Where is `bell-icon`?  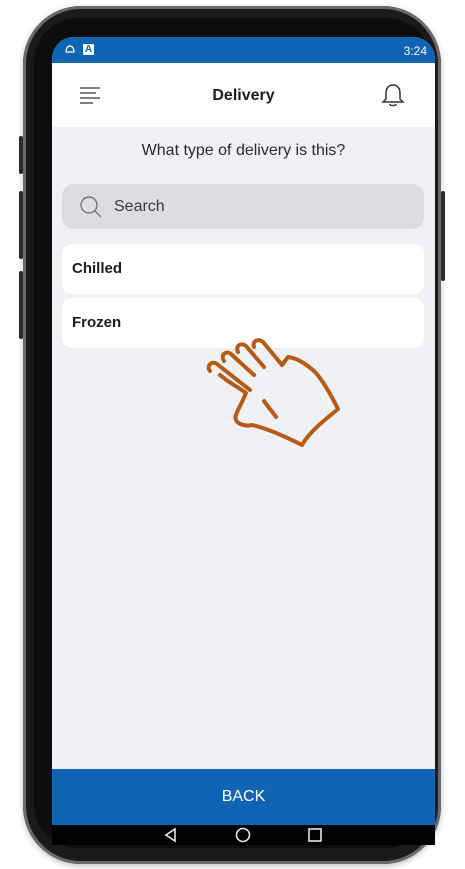
bell-icon is located at coordinates (393, 95).